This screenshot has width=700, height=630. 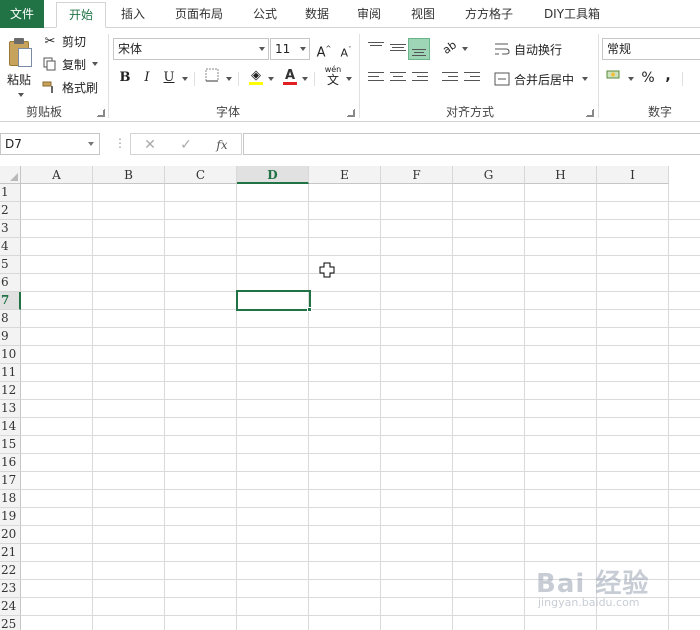 What do you see at coordinates (273, 300) in the screenshot?
I see `active-cell-d7` at bounding box center [273, 300].